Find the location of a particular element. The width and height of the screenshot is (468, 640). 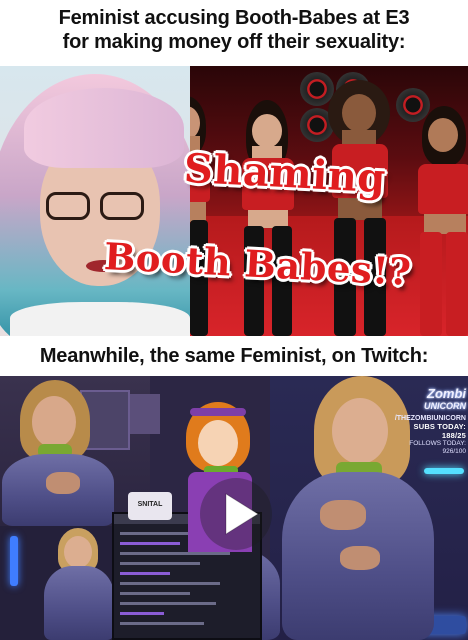

play-icon is located at coordinates (242, 514).